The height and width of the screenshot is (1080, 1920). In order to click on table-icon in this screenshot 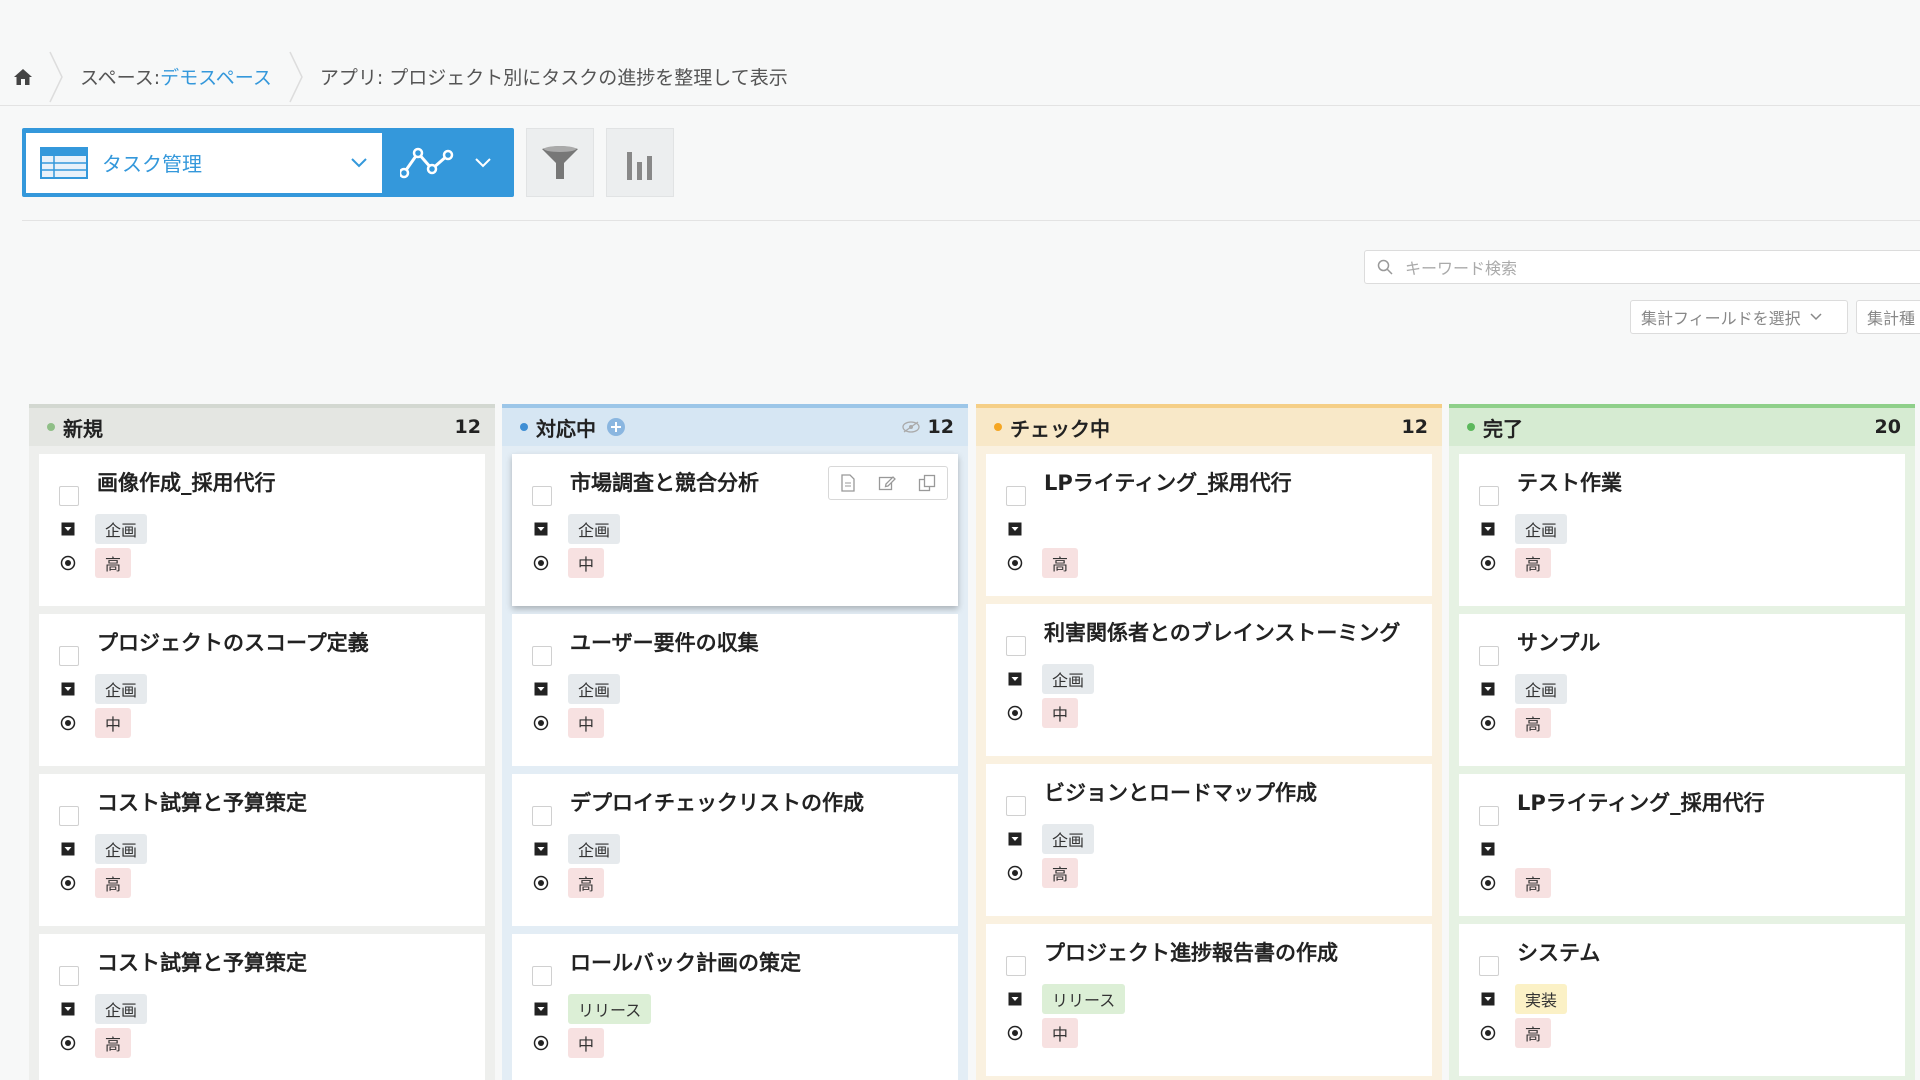, I will do `click(64, 162)`.